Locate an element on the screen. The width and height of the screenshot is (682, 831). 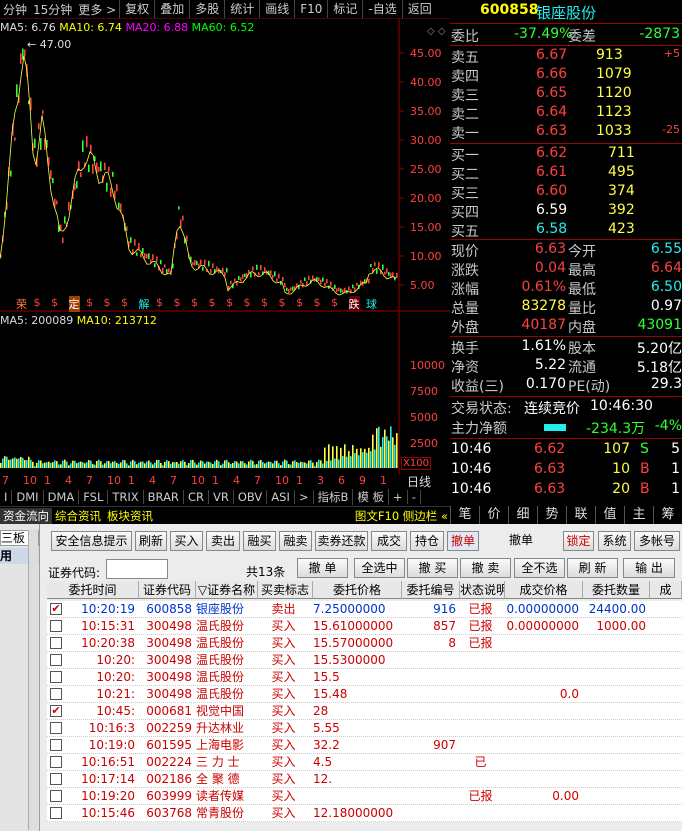
ind-tab-obv: OBV is located at coordinates (251, 496).